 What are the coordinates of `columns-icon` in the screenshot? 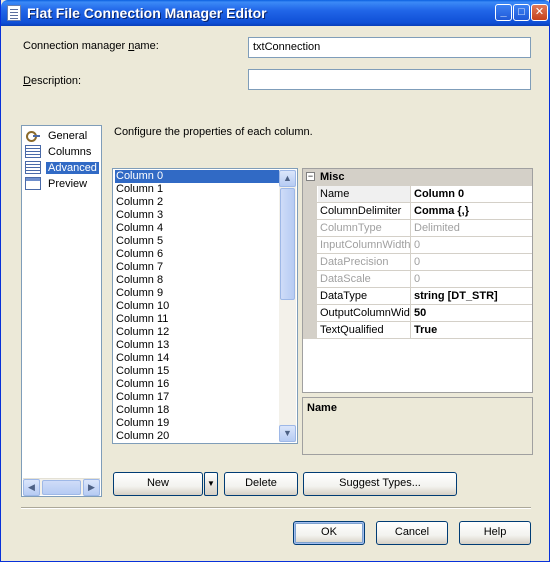 It's located at (33, 151).